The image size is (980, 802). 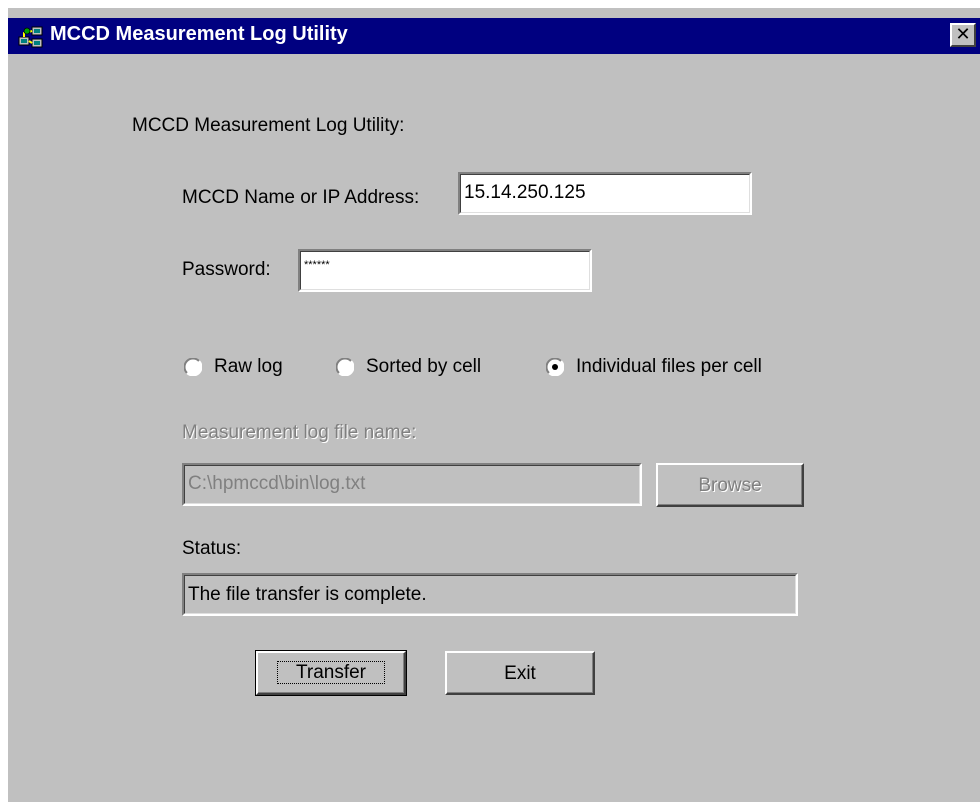 I want to click on radio-sorted-by-cell: Sorted by cell, so click(x=426, y=368).